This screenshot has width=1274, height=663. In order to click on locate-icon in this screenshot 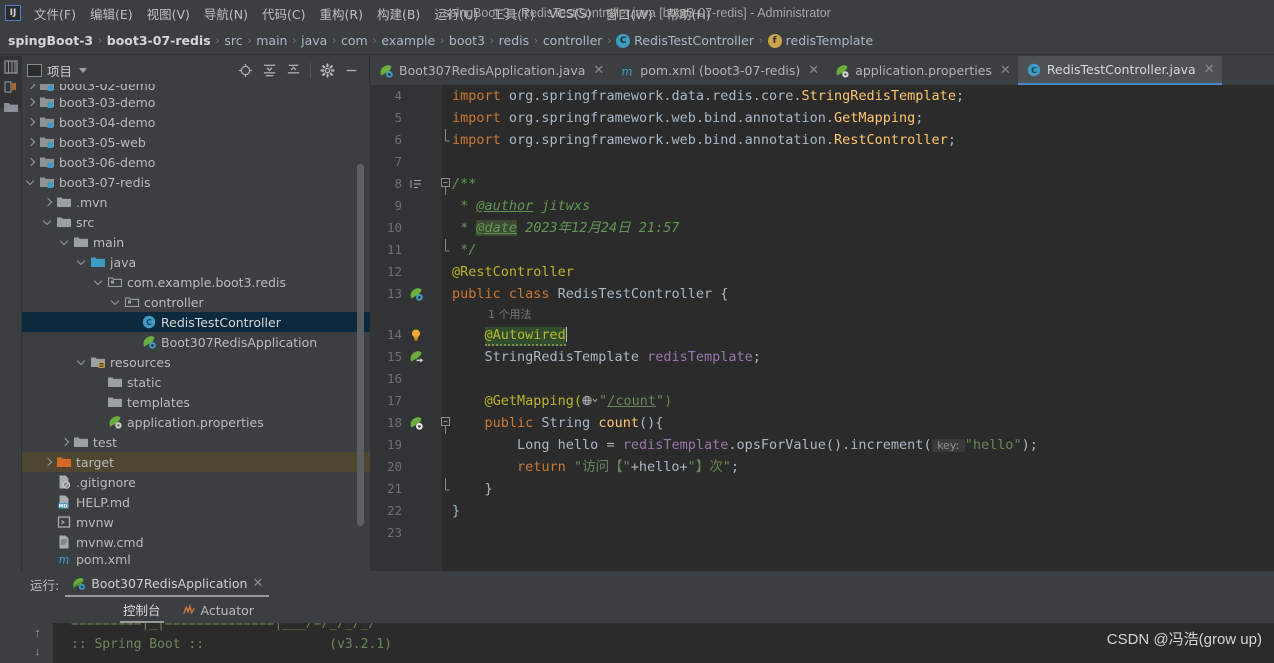, I will do `click(245, 70)`.